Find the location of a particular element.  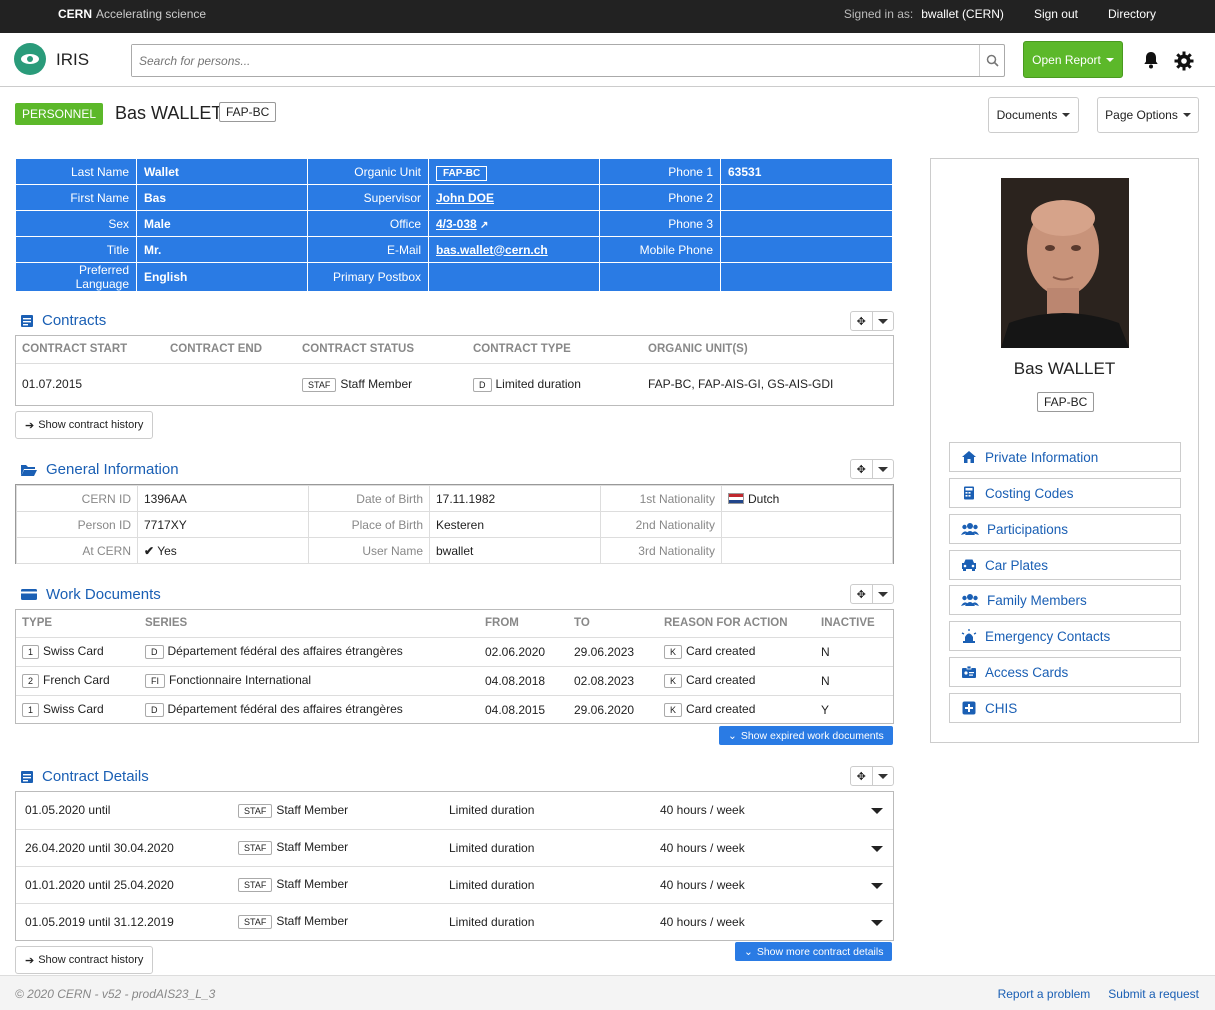

plus-square-icon is located at coordinates (969, 708).